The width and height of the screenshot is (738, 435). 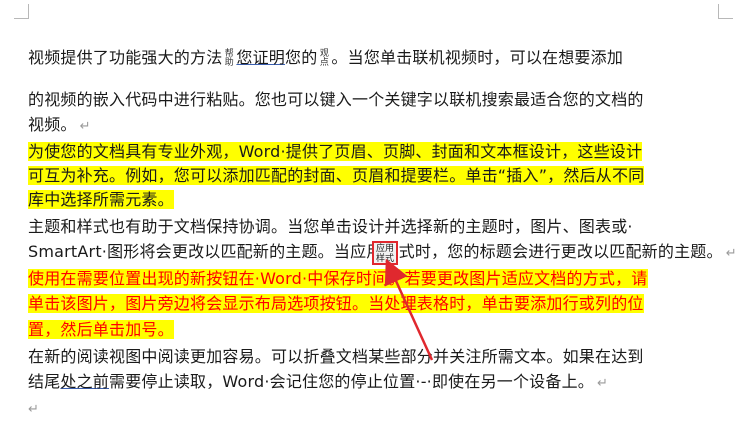 I want to click on annotation-label-line-1: 应用, so click(x=384, y=249).